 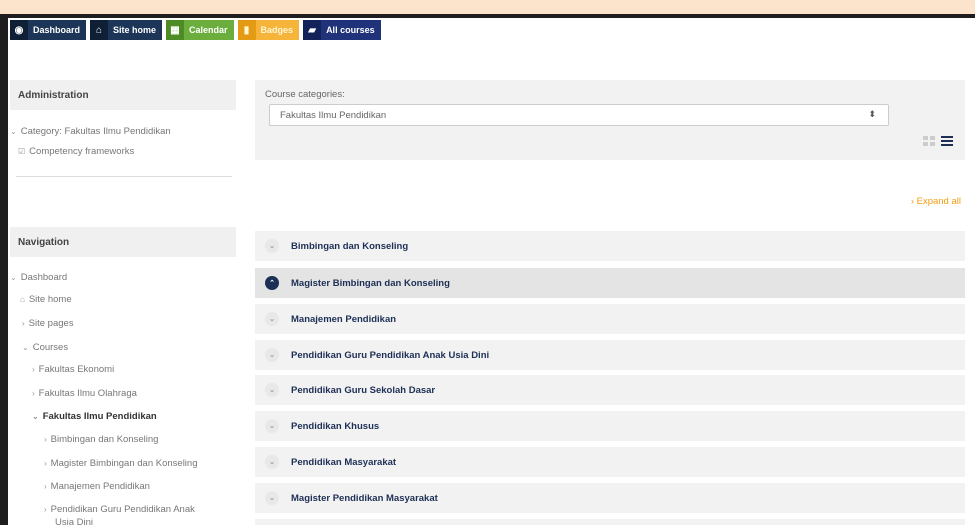 What do you see at coordinates (350, 30) in the screenshot?
I see `all-courses-button-label: All courses` at bounding box center [350, 30].